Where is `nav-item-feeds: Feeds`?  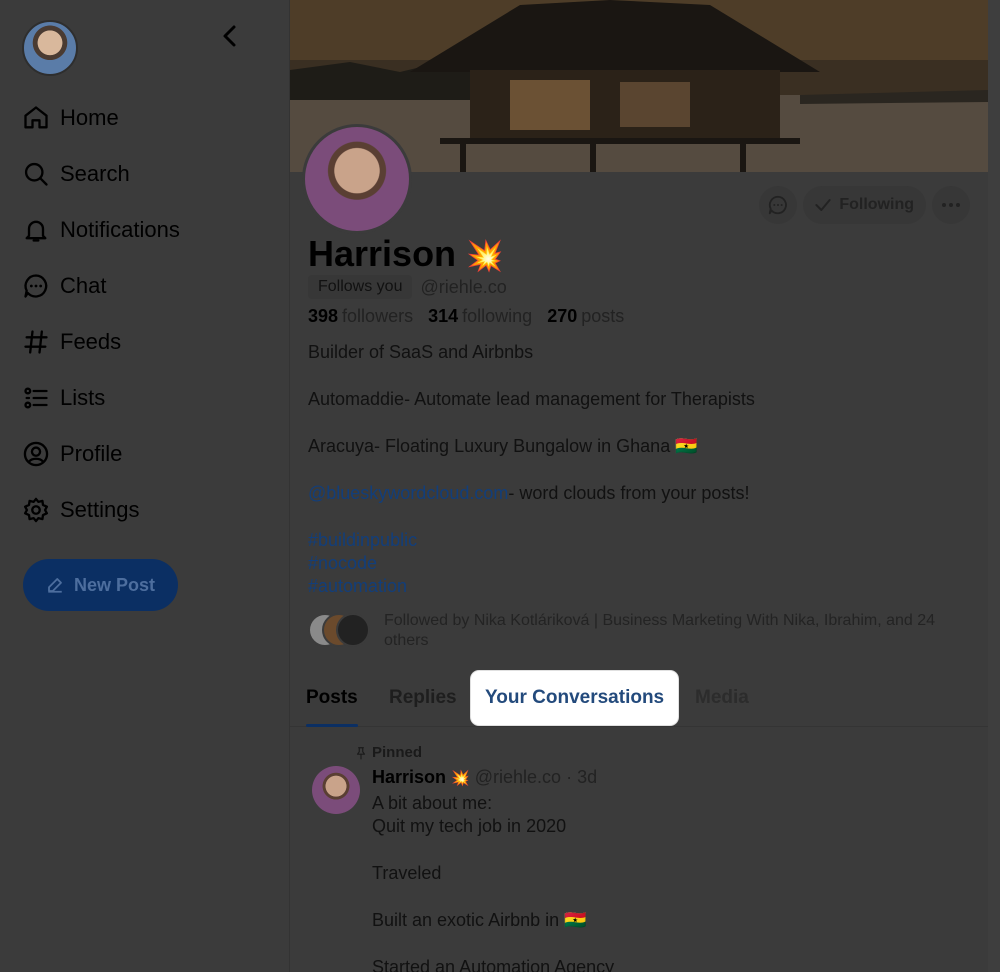
nav-item-feeds: Feeds is located at coordinates (142, 342).